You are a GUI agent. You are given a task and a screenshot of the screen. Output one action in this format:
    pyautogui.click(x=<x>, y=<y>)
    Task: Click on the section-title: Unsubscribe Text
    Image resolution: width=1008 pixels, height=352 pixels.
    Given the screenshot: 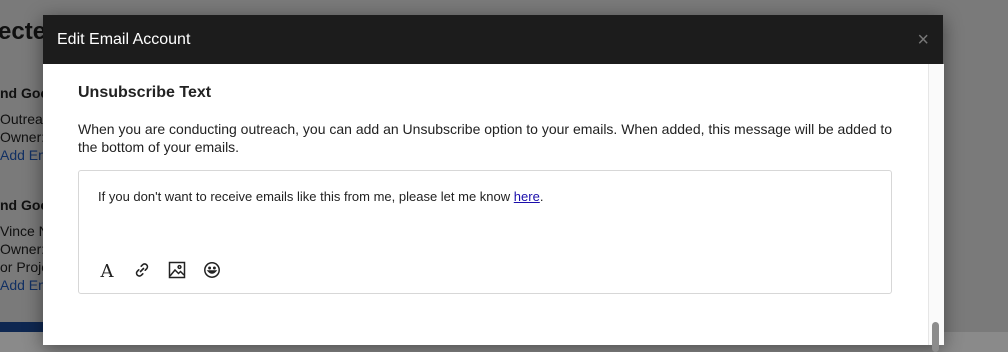 What is the action you would take?
    pyautogui.click(x=145, y=92)
    